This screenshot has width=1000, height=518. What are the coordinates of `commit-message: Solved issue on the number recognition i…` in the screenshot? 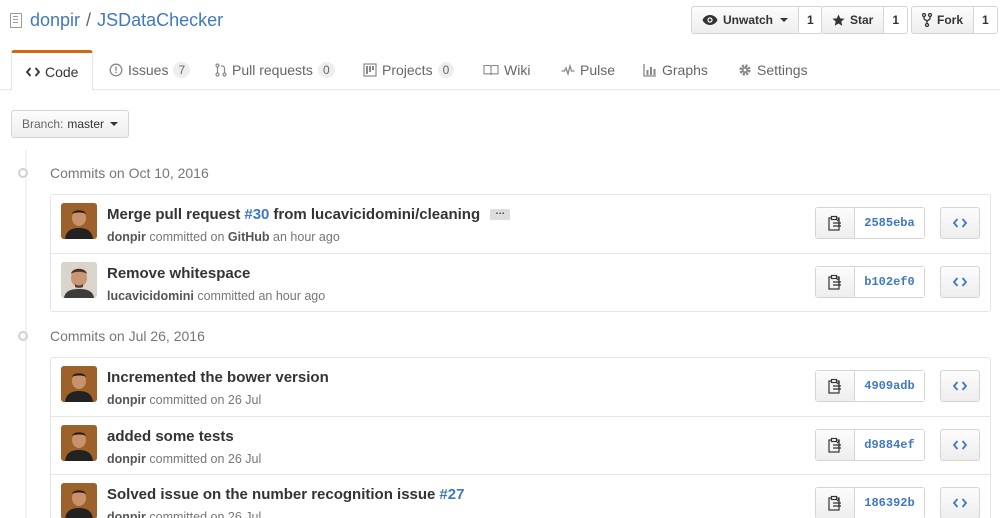 It's located at (287, 494).